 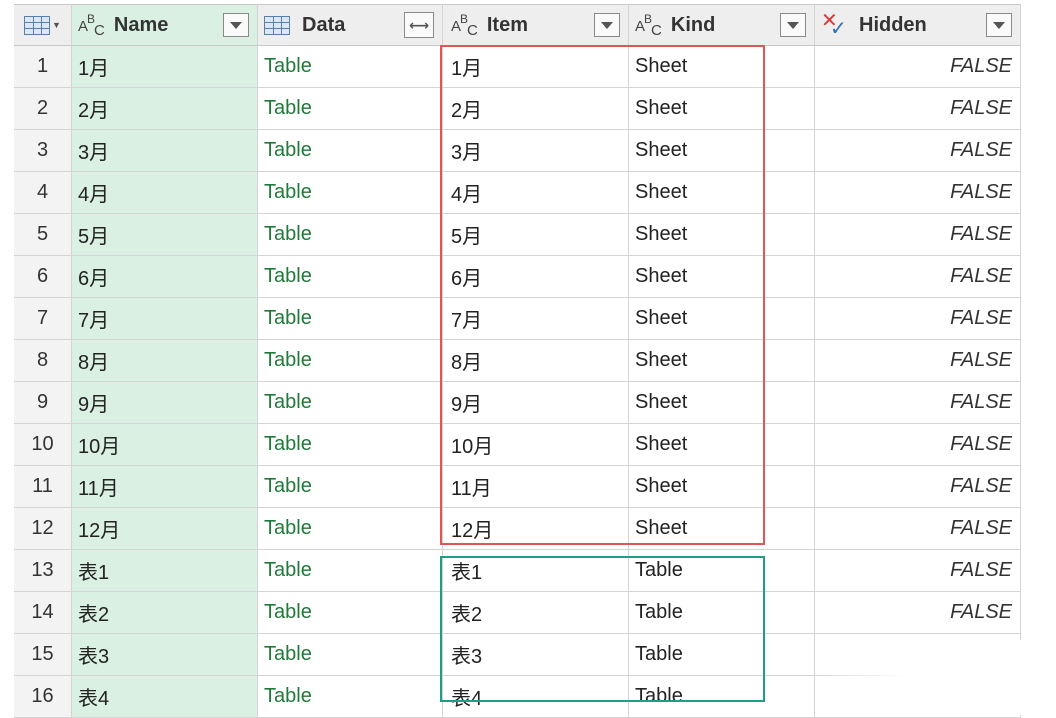 I want to click on name-cell: 5月, so click(x=165, y=235).